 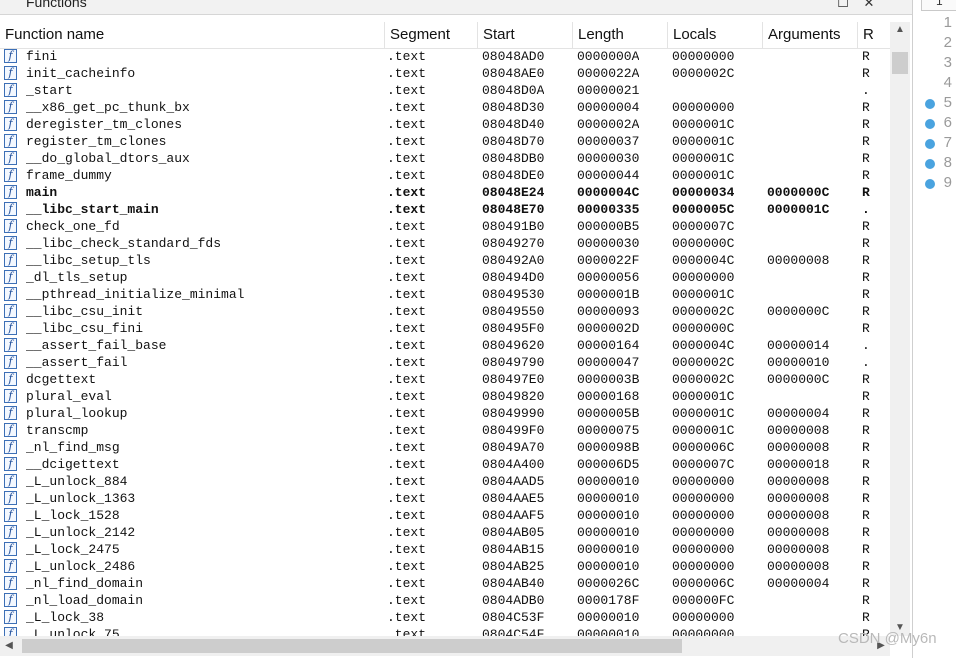 I want to click on col-length: Length, so click(x=620, y=35).